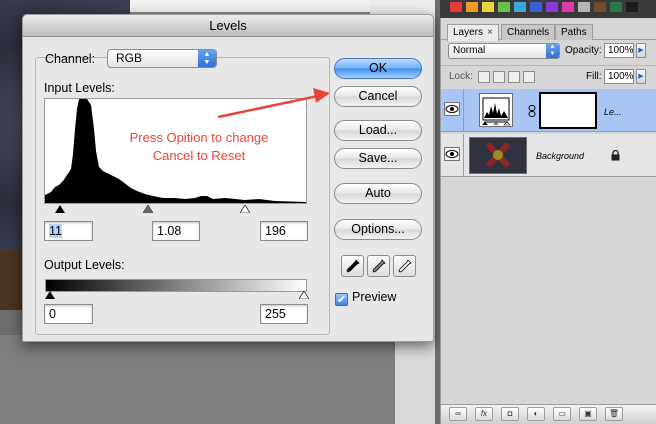  What do you see at coordinates (594, 76) in the screenshot?
I see `fill-label: Fill:` at bounding box center [594, 76].